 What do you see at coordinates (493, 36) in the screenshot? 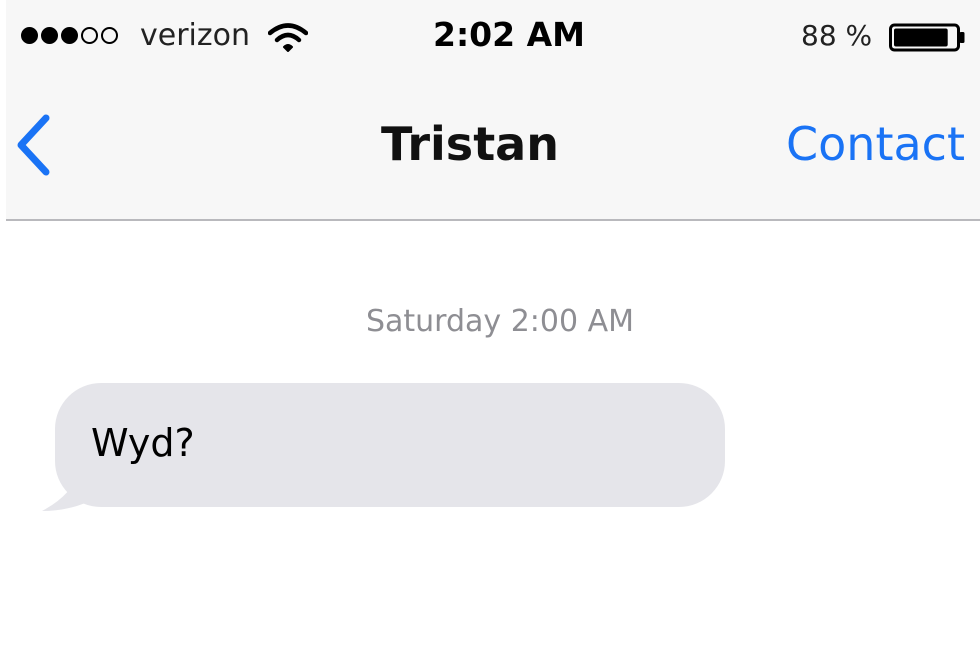
I see `status-bar: verizon 2:02 AM 88 %` at bounding box center [493, 36].